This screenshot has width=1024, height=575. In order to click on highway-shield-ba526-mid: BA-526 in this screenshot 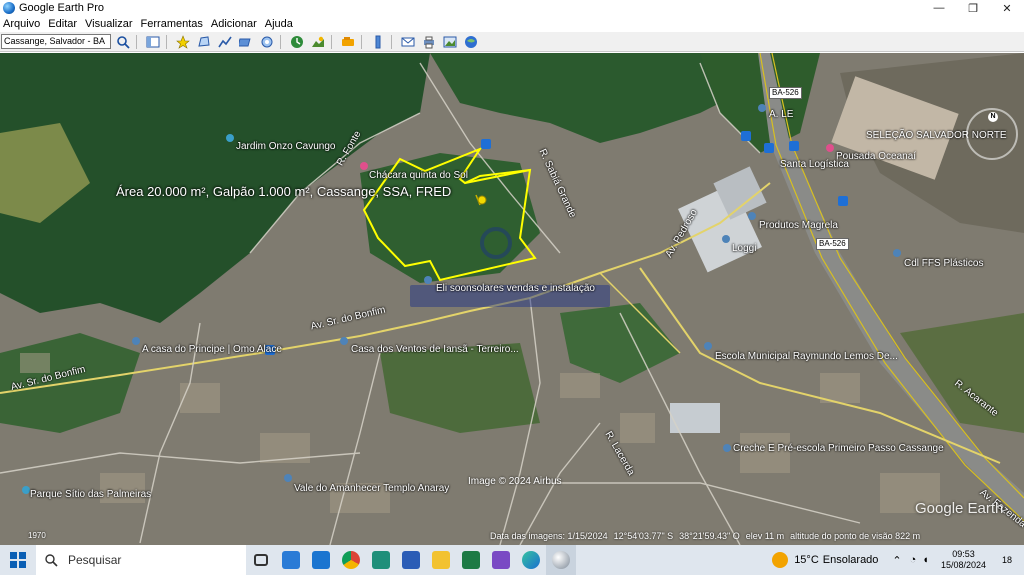, I will do `click(832, 244)`.